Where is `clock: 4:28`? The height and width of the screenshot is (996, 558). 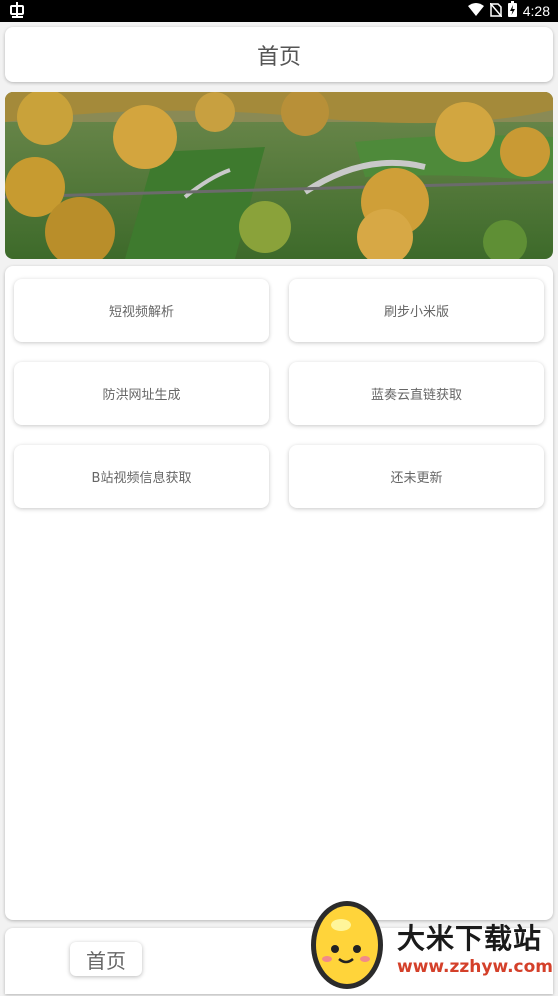 clock: 4:28 is located at coordinates (536, 11).